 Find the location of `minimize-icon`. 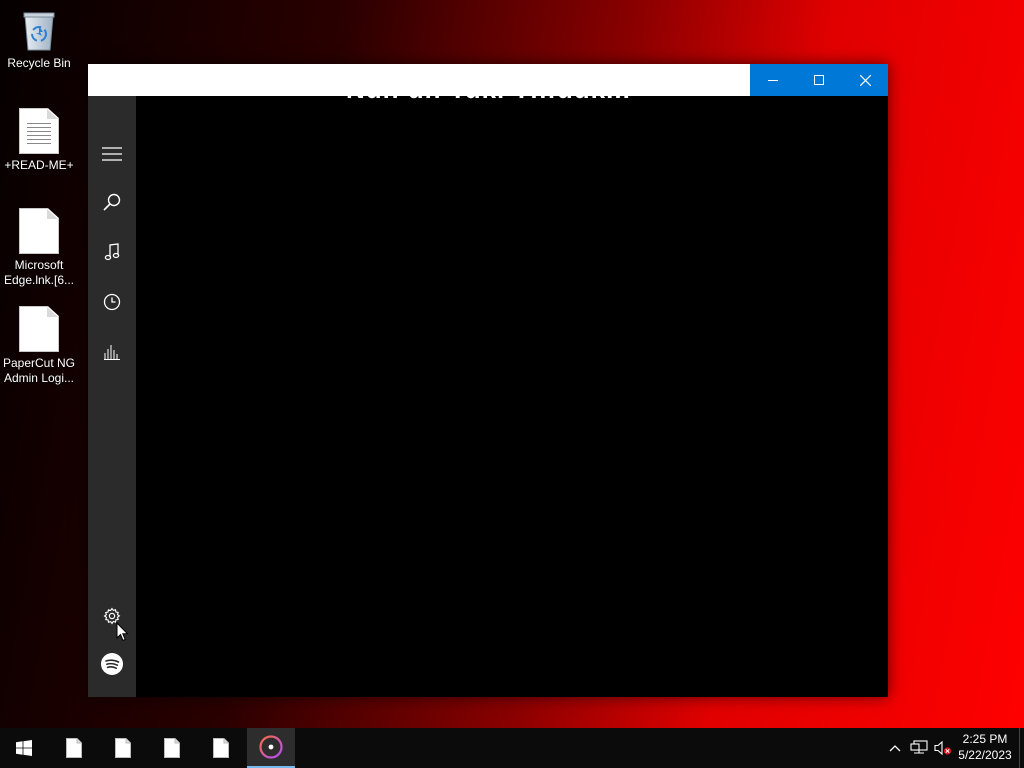

minimize-icon is located at coordinates (773, 80).